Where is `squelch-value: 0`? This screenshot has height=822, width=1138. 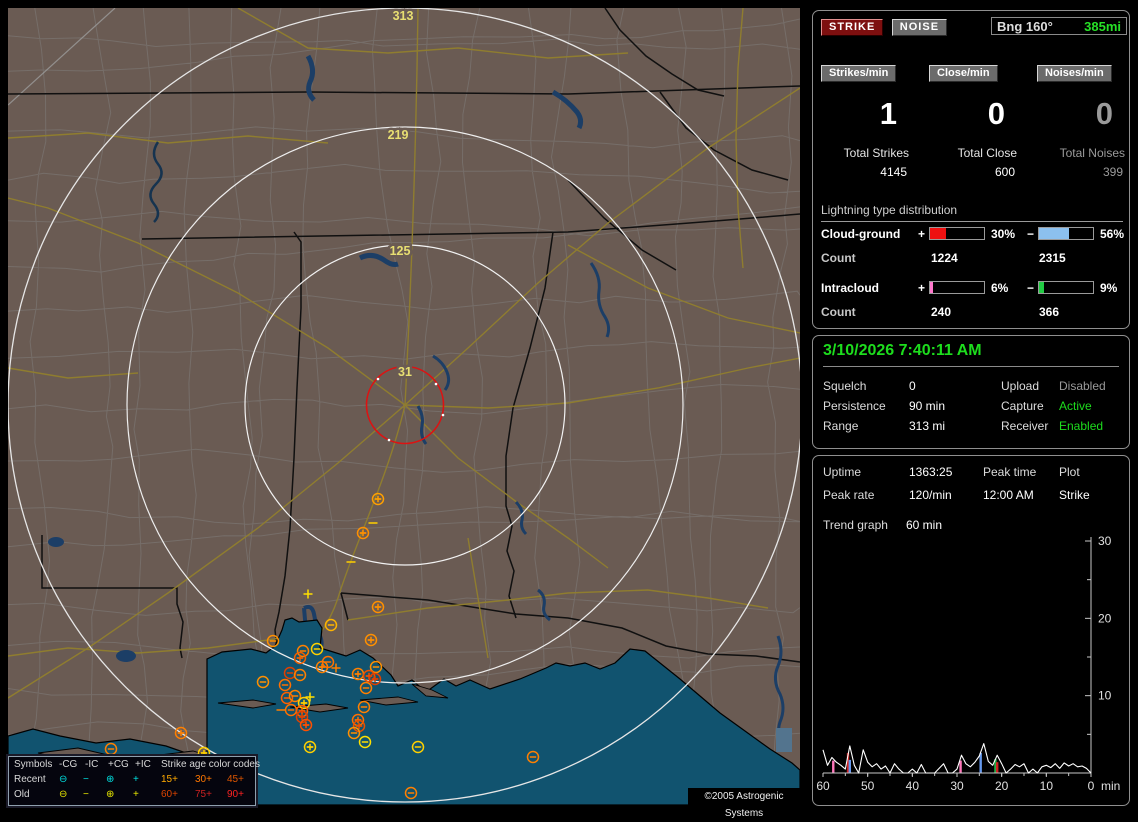 squelch-value: 0 is located at coordinates (912, 386).